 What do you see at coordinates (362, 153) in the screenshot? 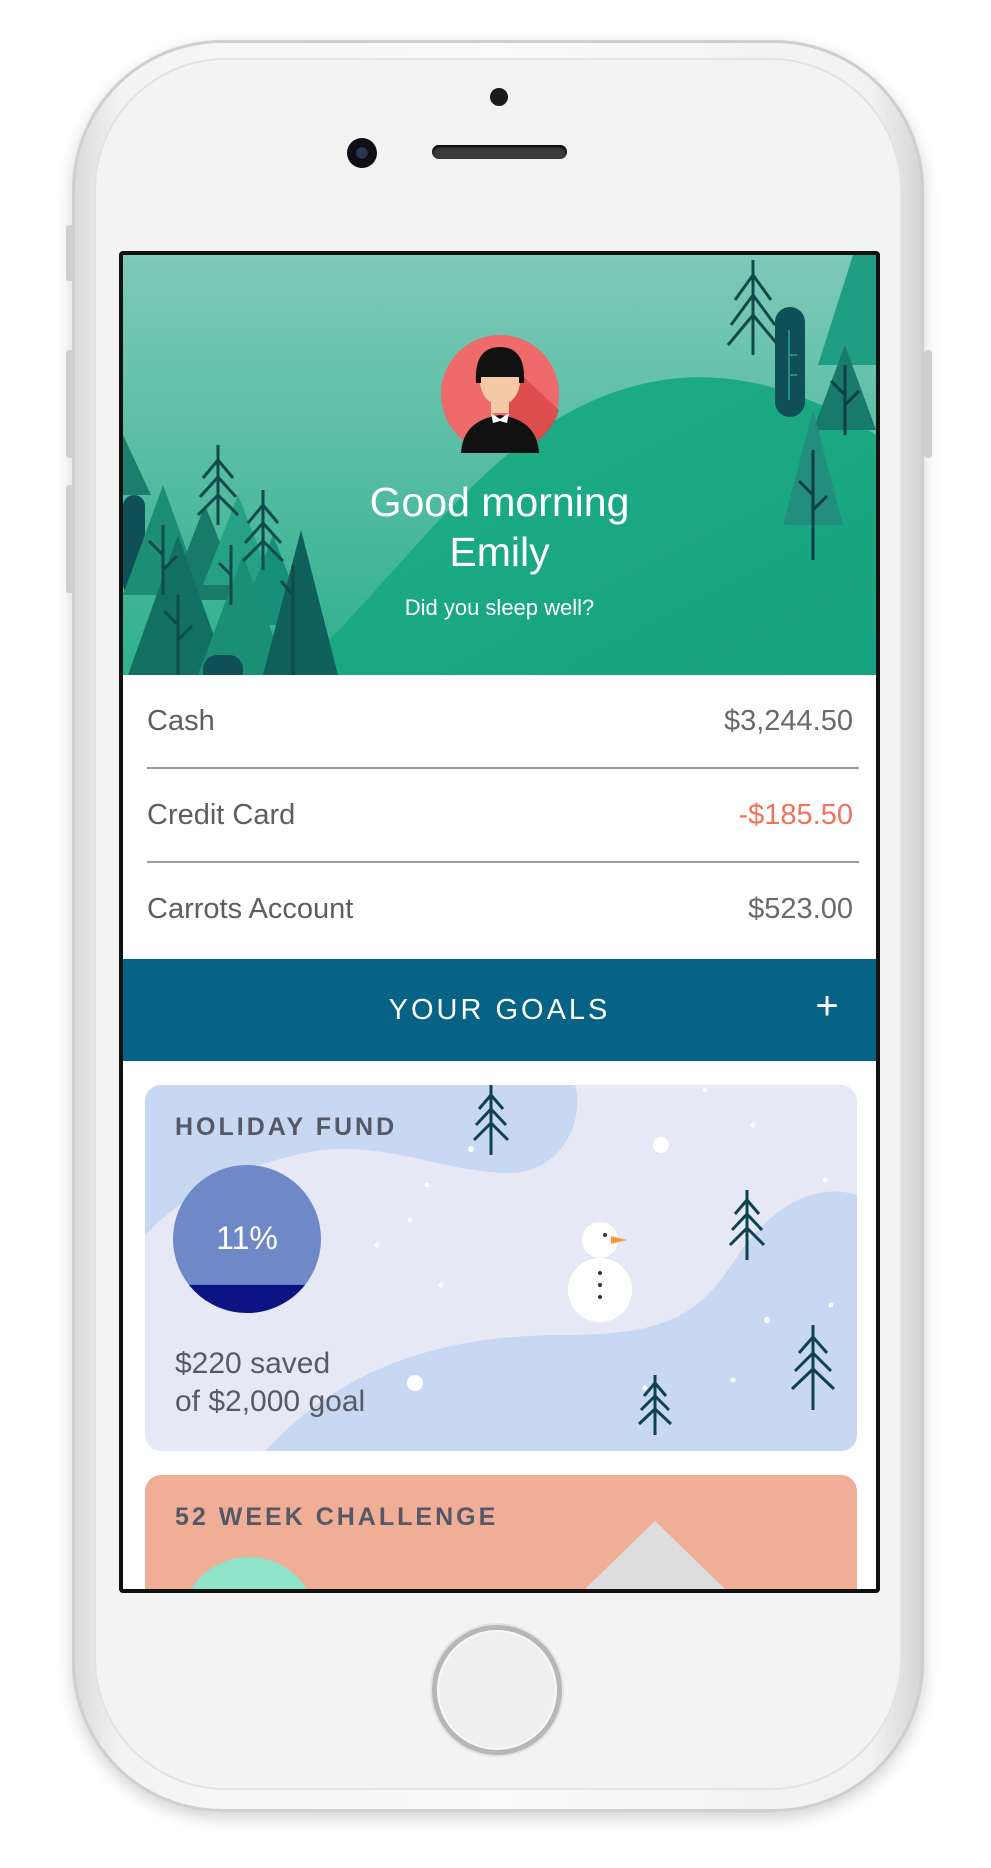
I see `front-camera` at bounding box center [362, 153].